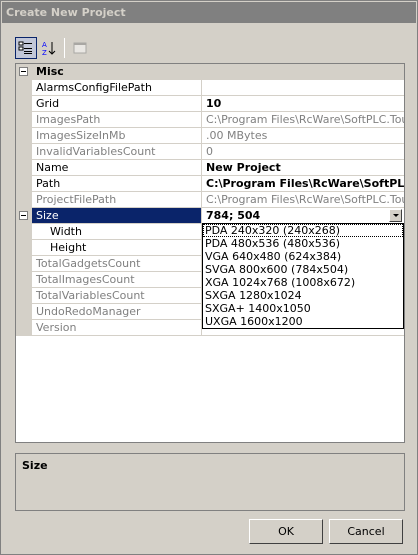 The image size is (418, 555). I want to click on property-row: InvalidVariablesCount 0, so click(210, 152).